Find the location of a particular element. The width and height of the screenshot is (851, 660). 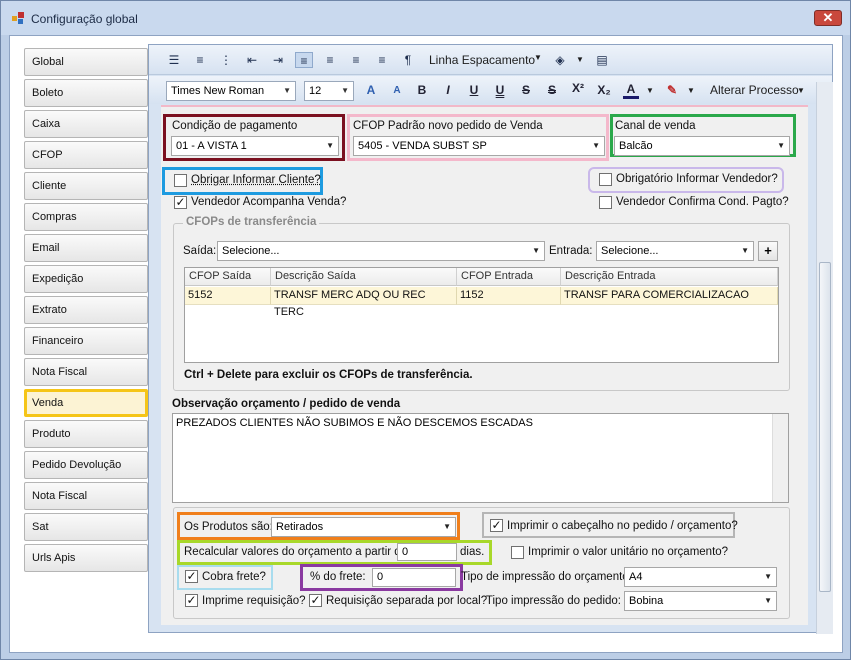

request-by-location-checkbox: ✓ is located at coordinates (315, 600).